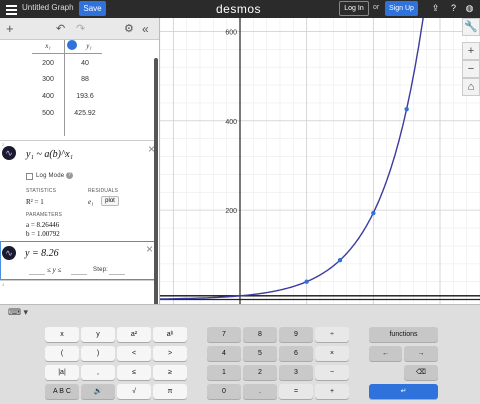  Describe the element at coordinates (48, 79) in the screenshot. I see `table-cell: 300` at that location.